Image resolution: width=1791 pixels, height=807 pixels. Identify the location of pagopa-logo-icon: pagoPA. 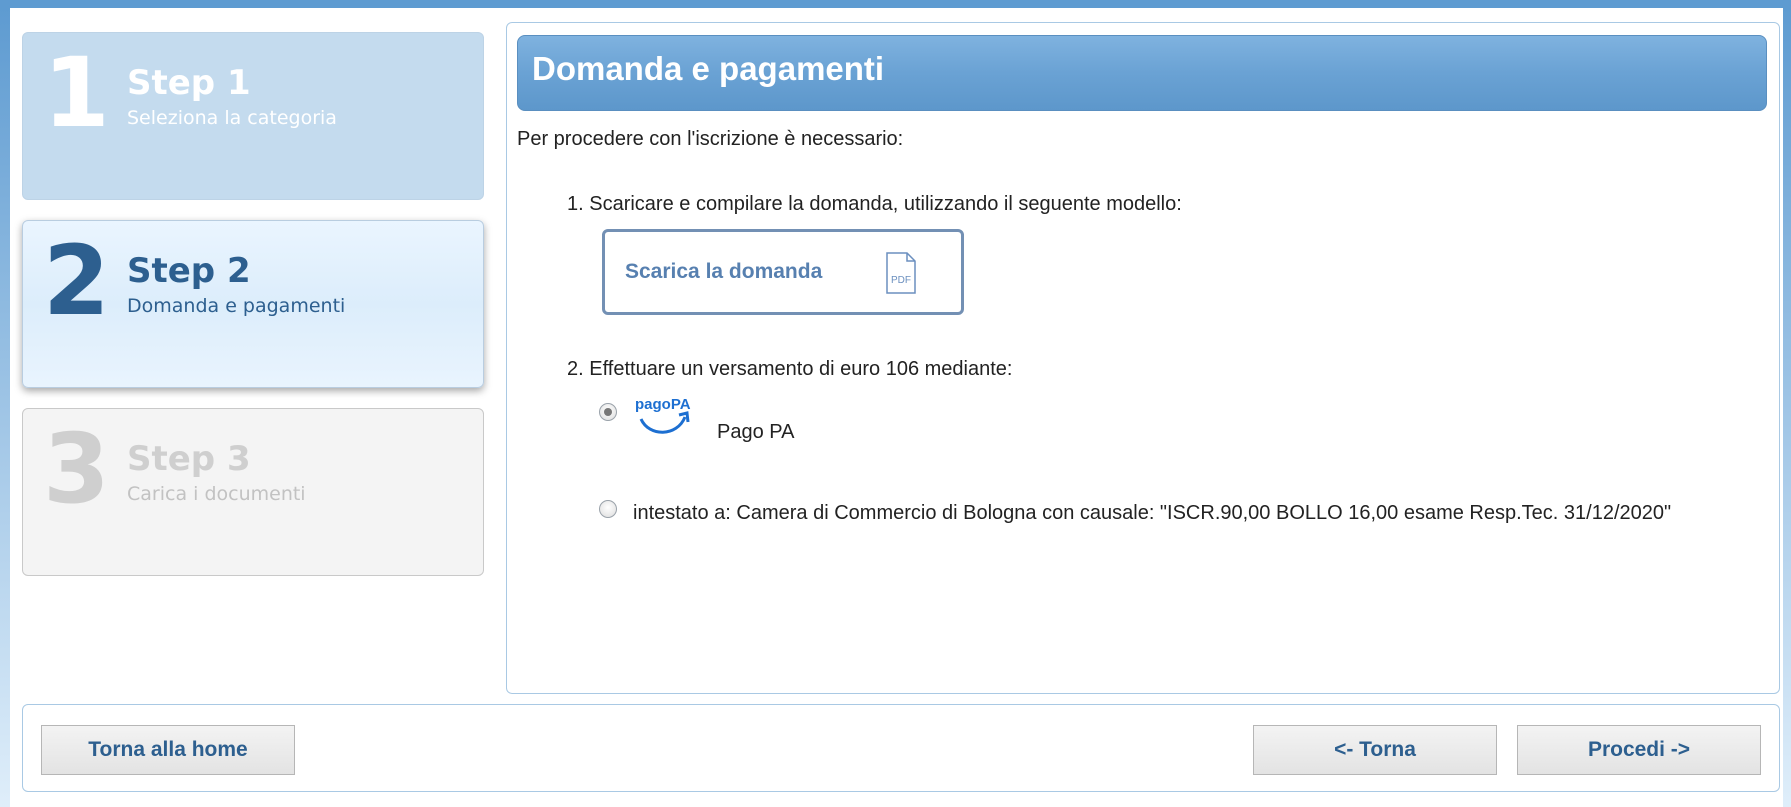
(663, 415).